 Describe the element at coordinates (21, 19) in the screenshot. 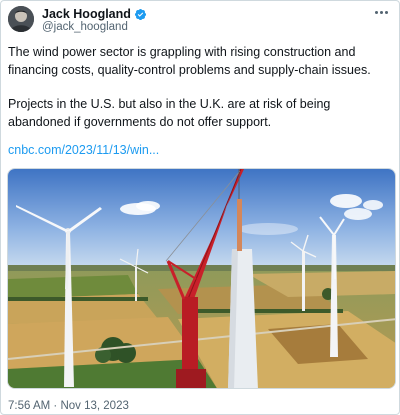

I see `avatar` at that location.